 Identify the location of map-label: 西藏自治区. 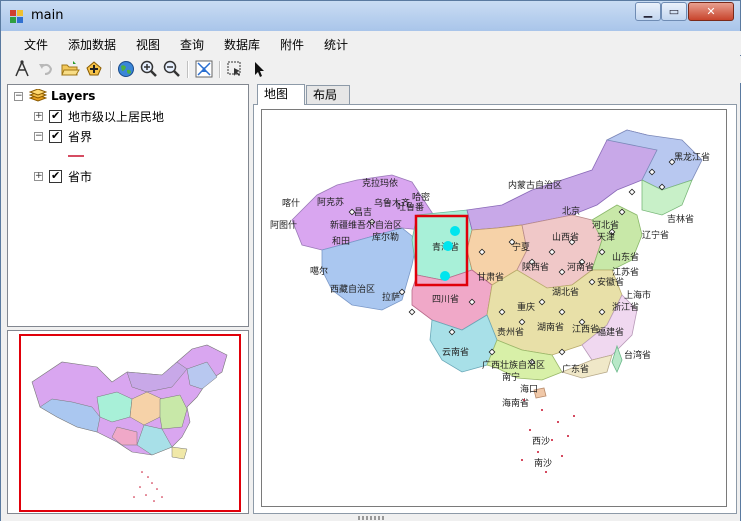
(352, 289).